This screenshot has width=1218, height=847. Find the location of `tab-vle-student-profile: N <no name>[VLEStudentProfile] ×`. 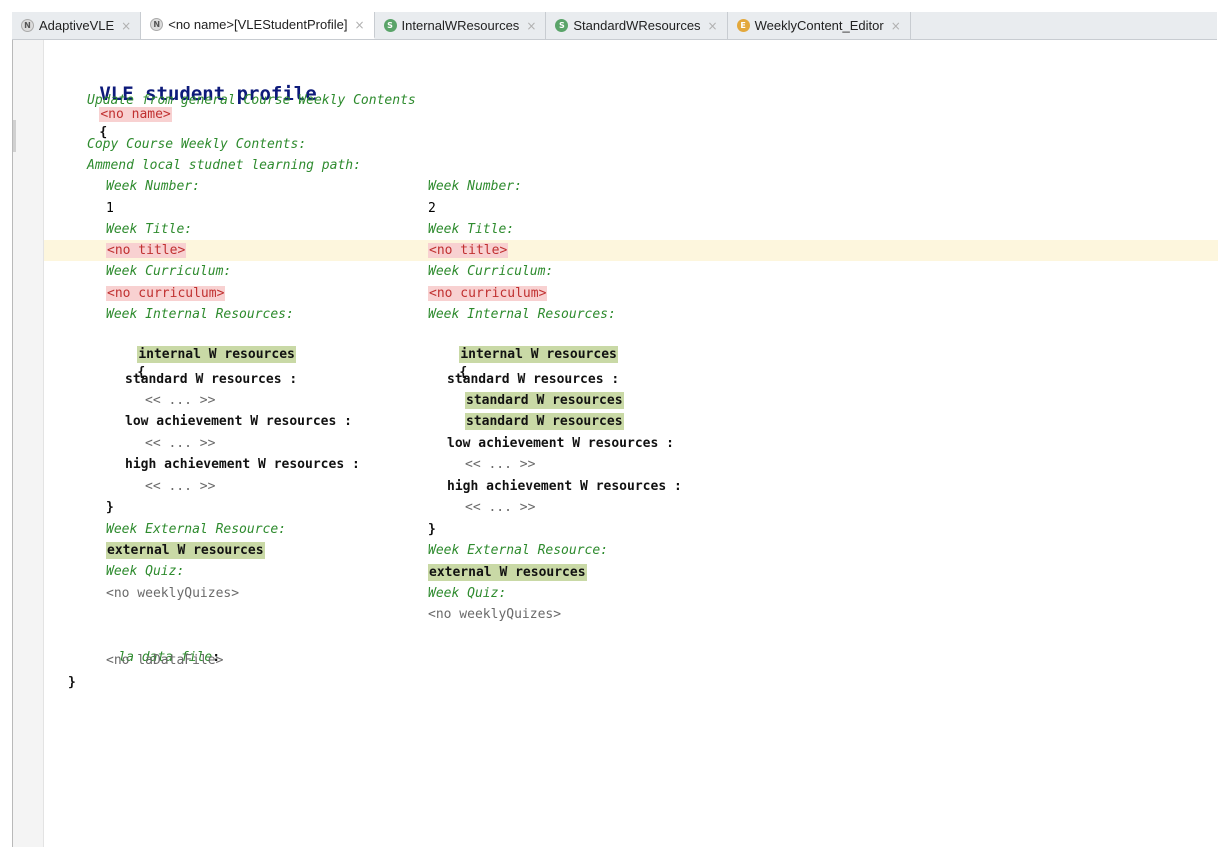

tab-vle-student-profile: N <no name>[VLEStudentProfile] × is located at coordinates (258, 25).